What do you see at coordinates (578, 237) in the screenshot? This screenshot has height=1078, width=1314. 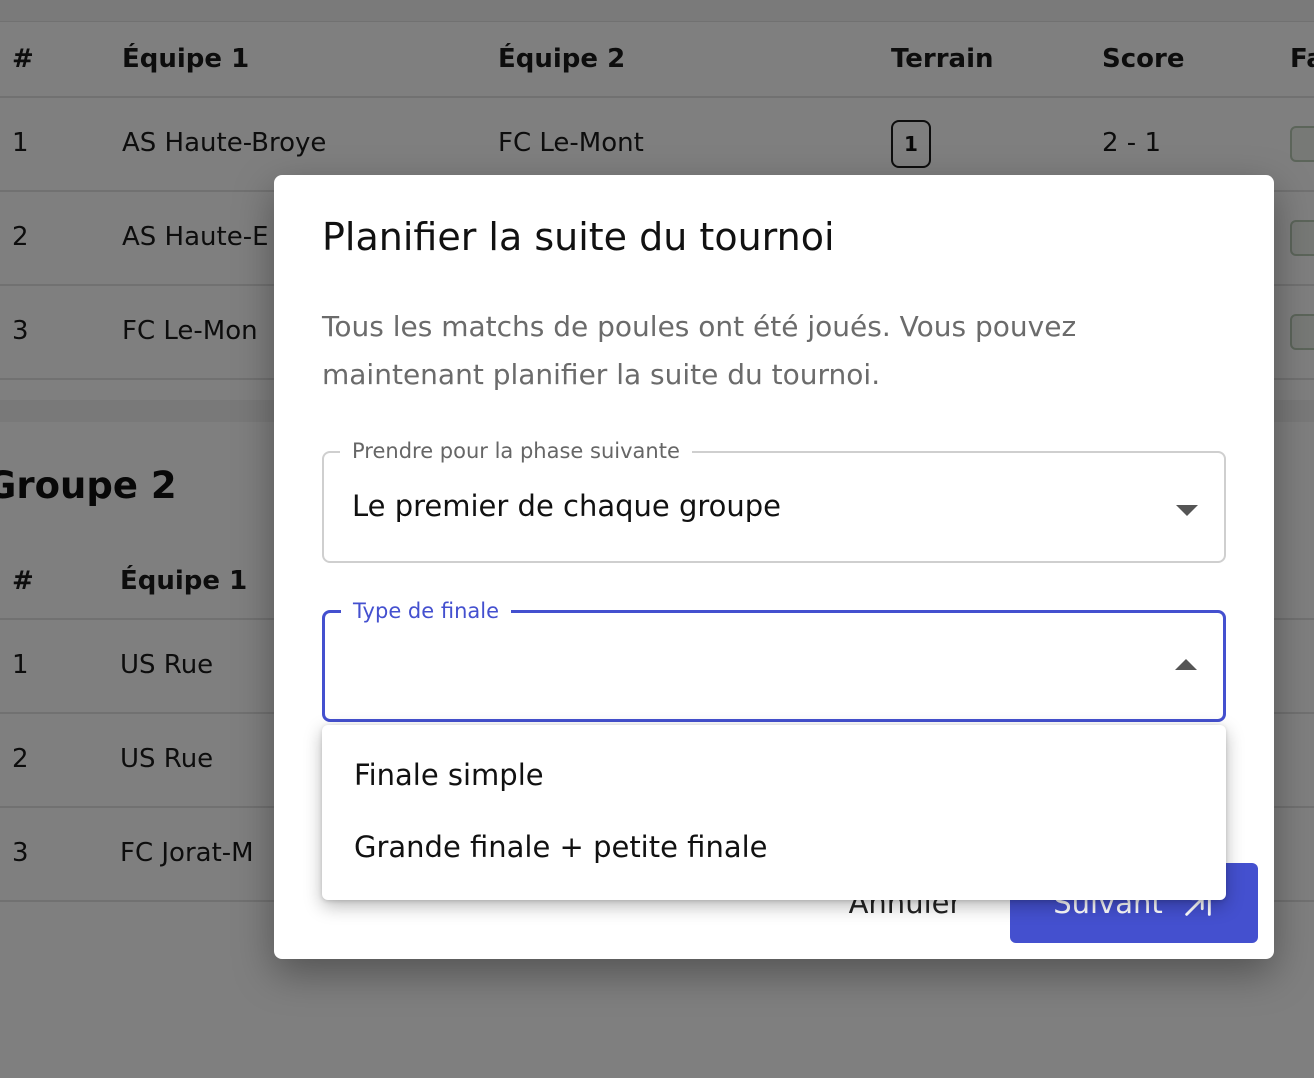 I see `dialog-title: Planifier la suite du tournoi` at bounding box center [578, 237].